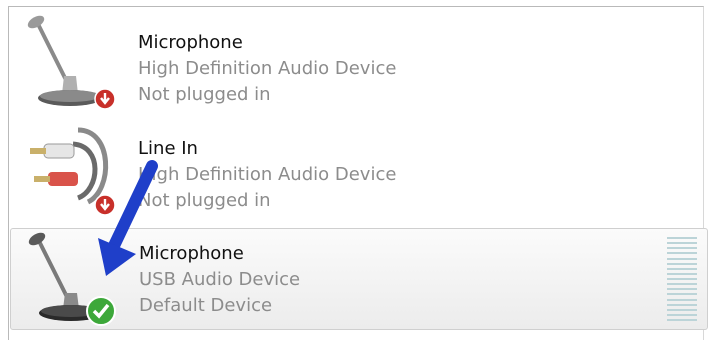  I want to click on checkmark-badge-icon, so click(101, 311).